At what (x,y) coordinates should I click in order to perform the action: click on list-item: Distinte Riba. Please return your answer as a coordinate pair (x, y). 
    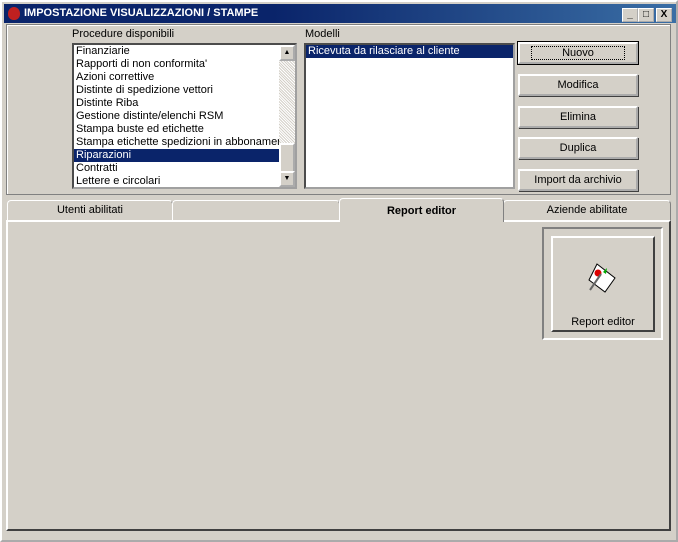
    Looking at the image, I should click on (176, 103).